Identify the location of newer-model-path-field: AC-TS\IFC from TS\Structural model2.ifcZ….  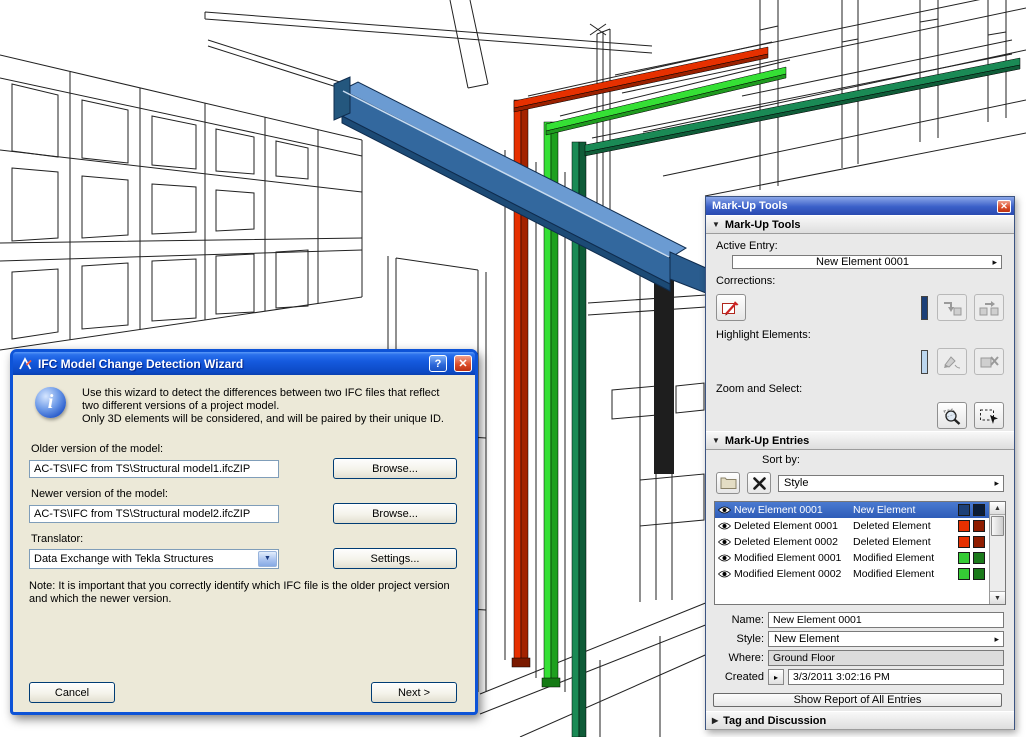
(154, 513).